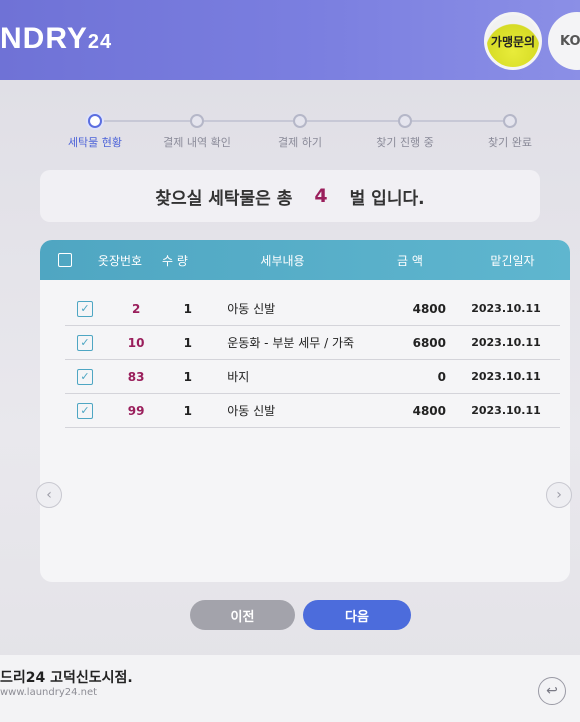 The image size is (580, 722). Describe the element at coordinates (291, 343) in the screenshot. I see `details: 운동화 - 부분 세무 / 가죽` at that location.